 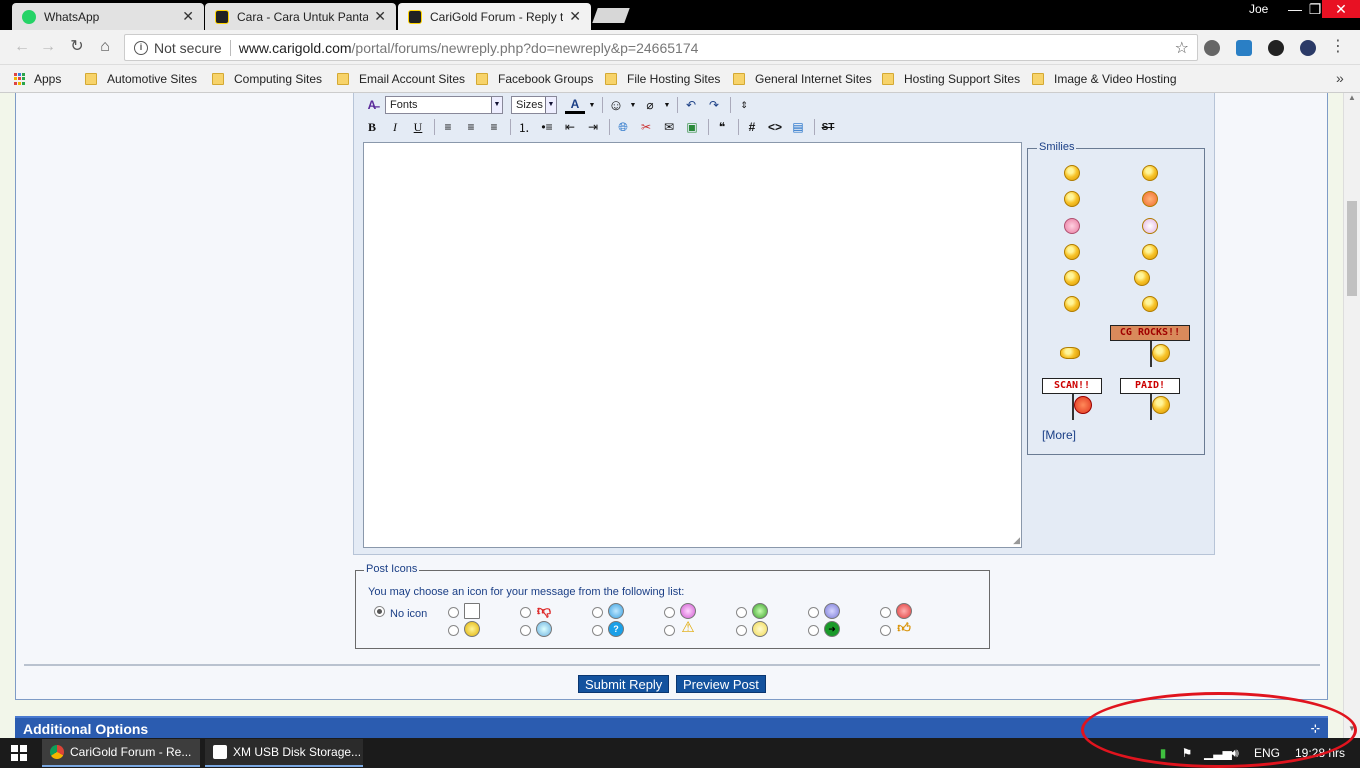 I want to click on home-icon: ⌂, so click(x=105, y=47).